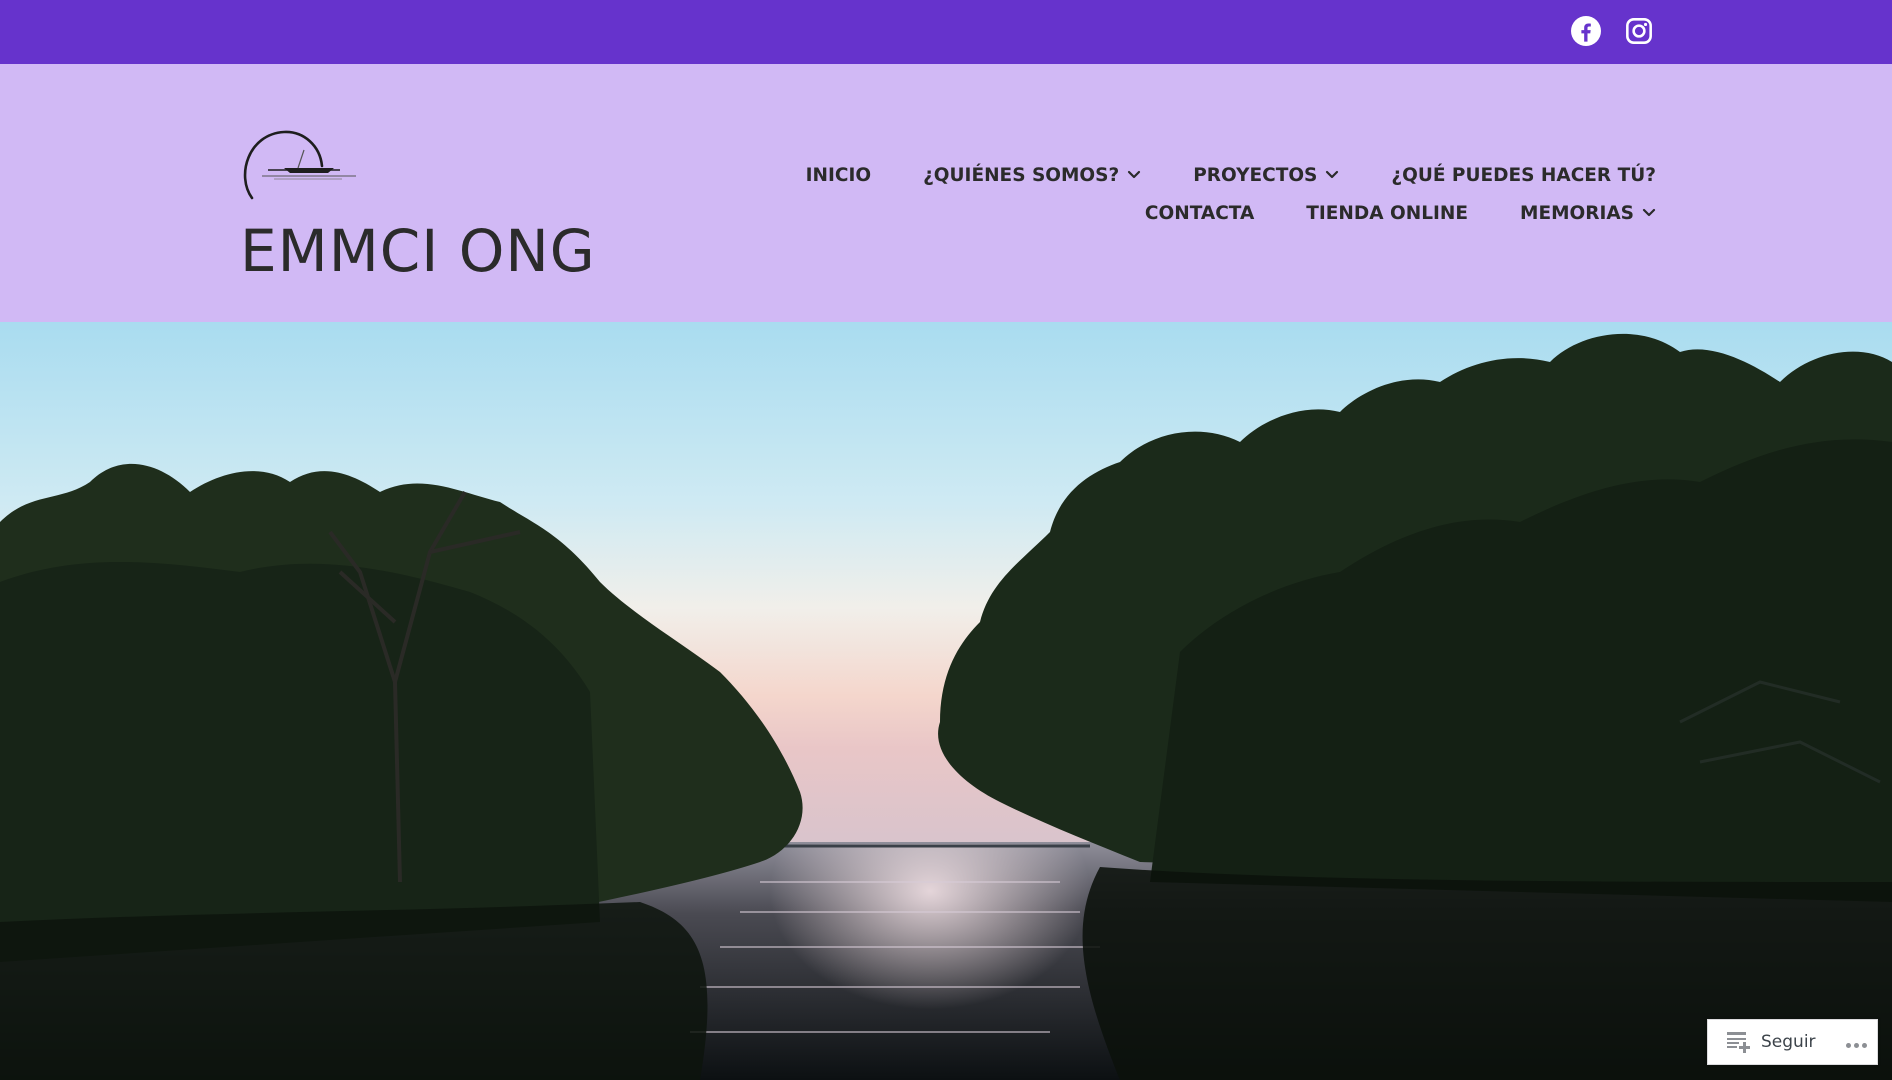  What do you see at coordinates (1255, 175) in the screenshot?
I see `nav-item-label: PROYECTOS` at bounding box center [1255, 175].